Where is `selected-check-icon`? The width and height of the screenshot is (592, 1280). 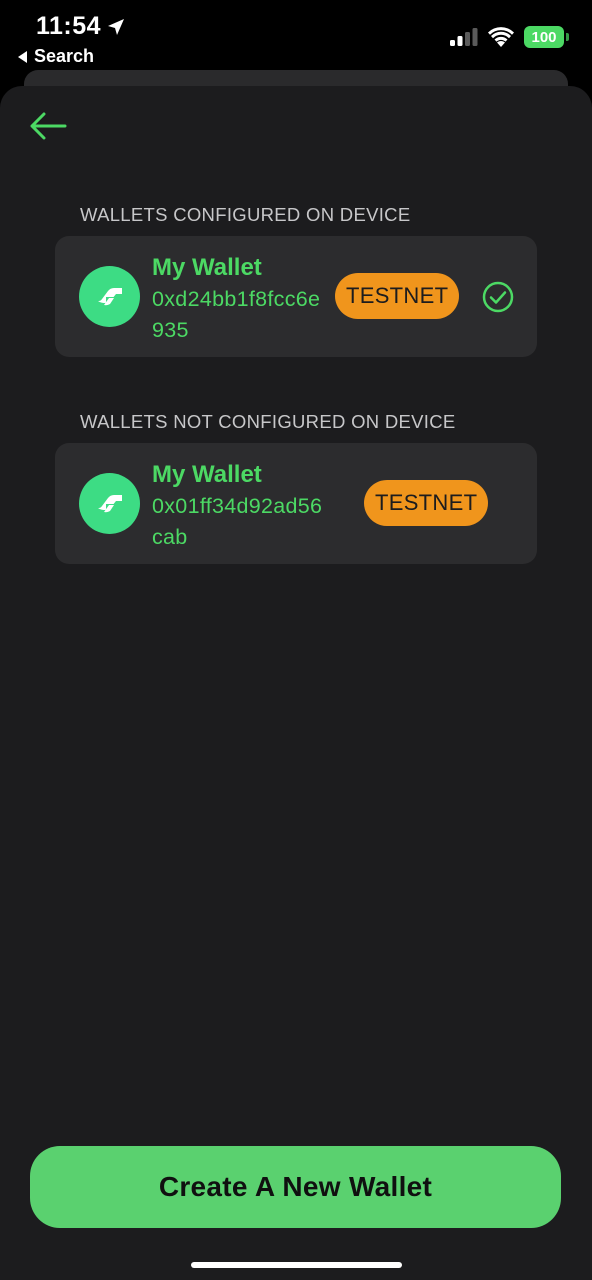 selected-check-icon is located at coordinates (498, 297).